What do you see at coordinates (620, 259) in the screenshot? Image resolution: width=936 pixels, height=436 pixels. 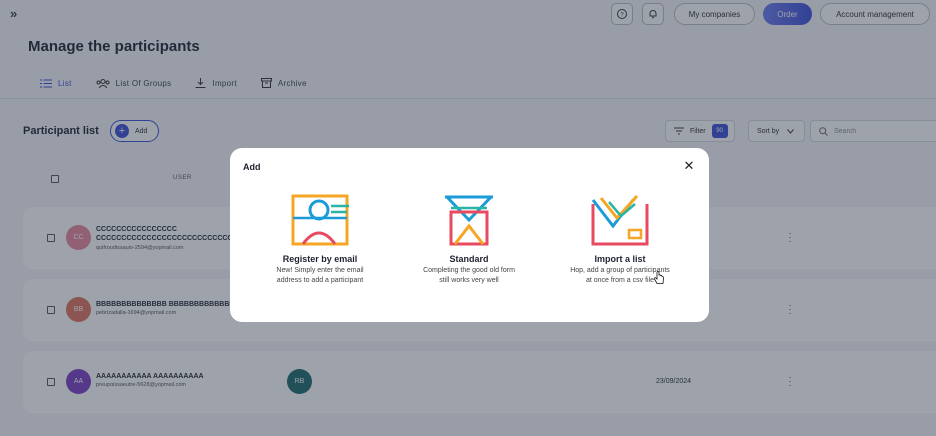 I see `option-title: Import a list` at bounding box center [620, 259].